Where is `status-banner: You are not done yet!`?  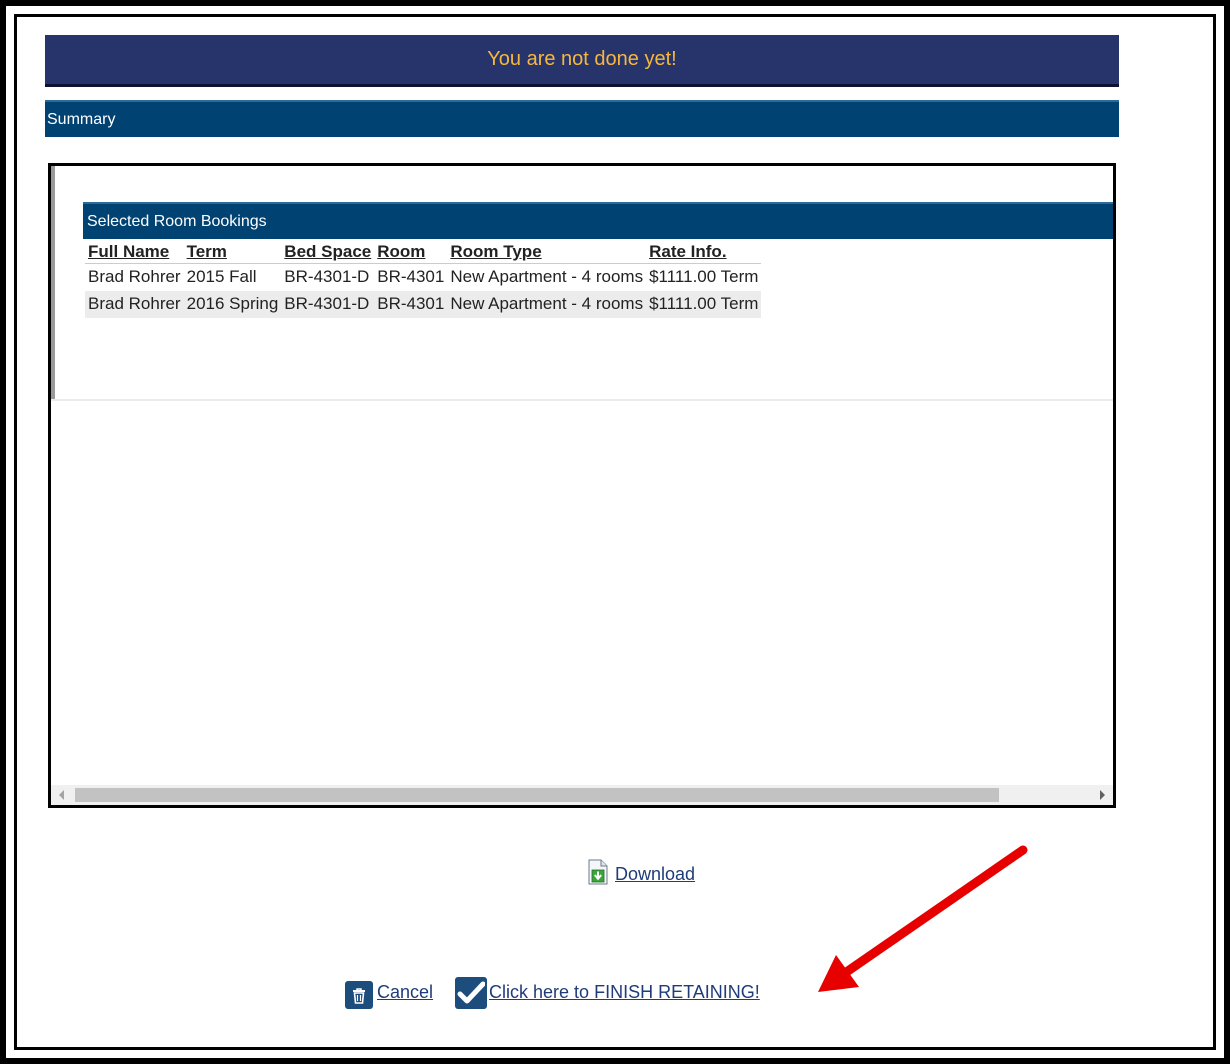
status-banner: You are not done yet! is located at coordinates (582, 61).